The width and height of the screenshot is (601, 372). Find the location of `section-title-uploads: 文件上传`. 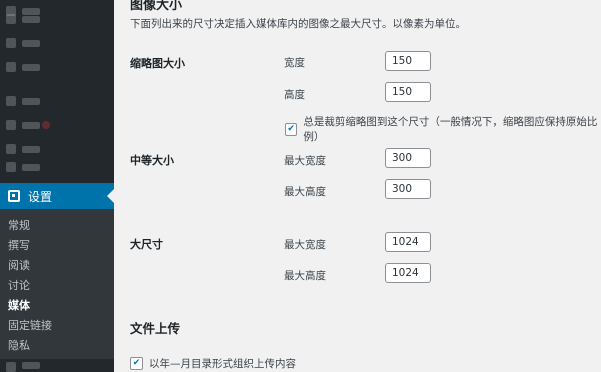

section-title-uploads: 文件上传 is located at coordinates (155, 328).